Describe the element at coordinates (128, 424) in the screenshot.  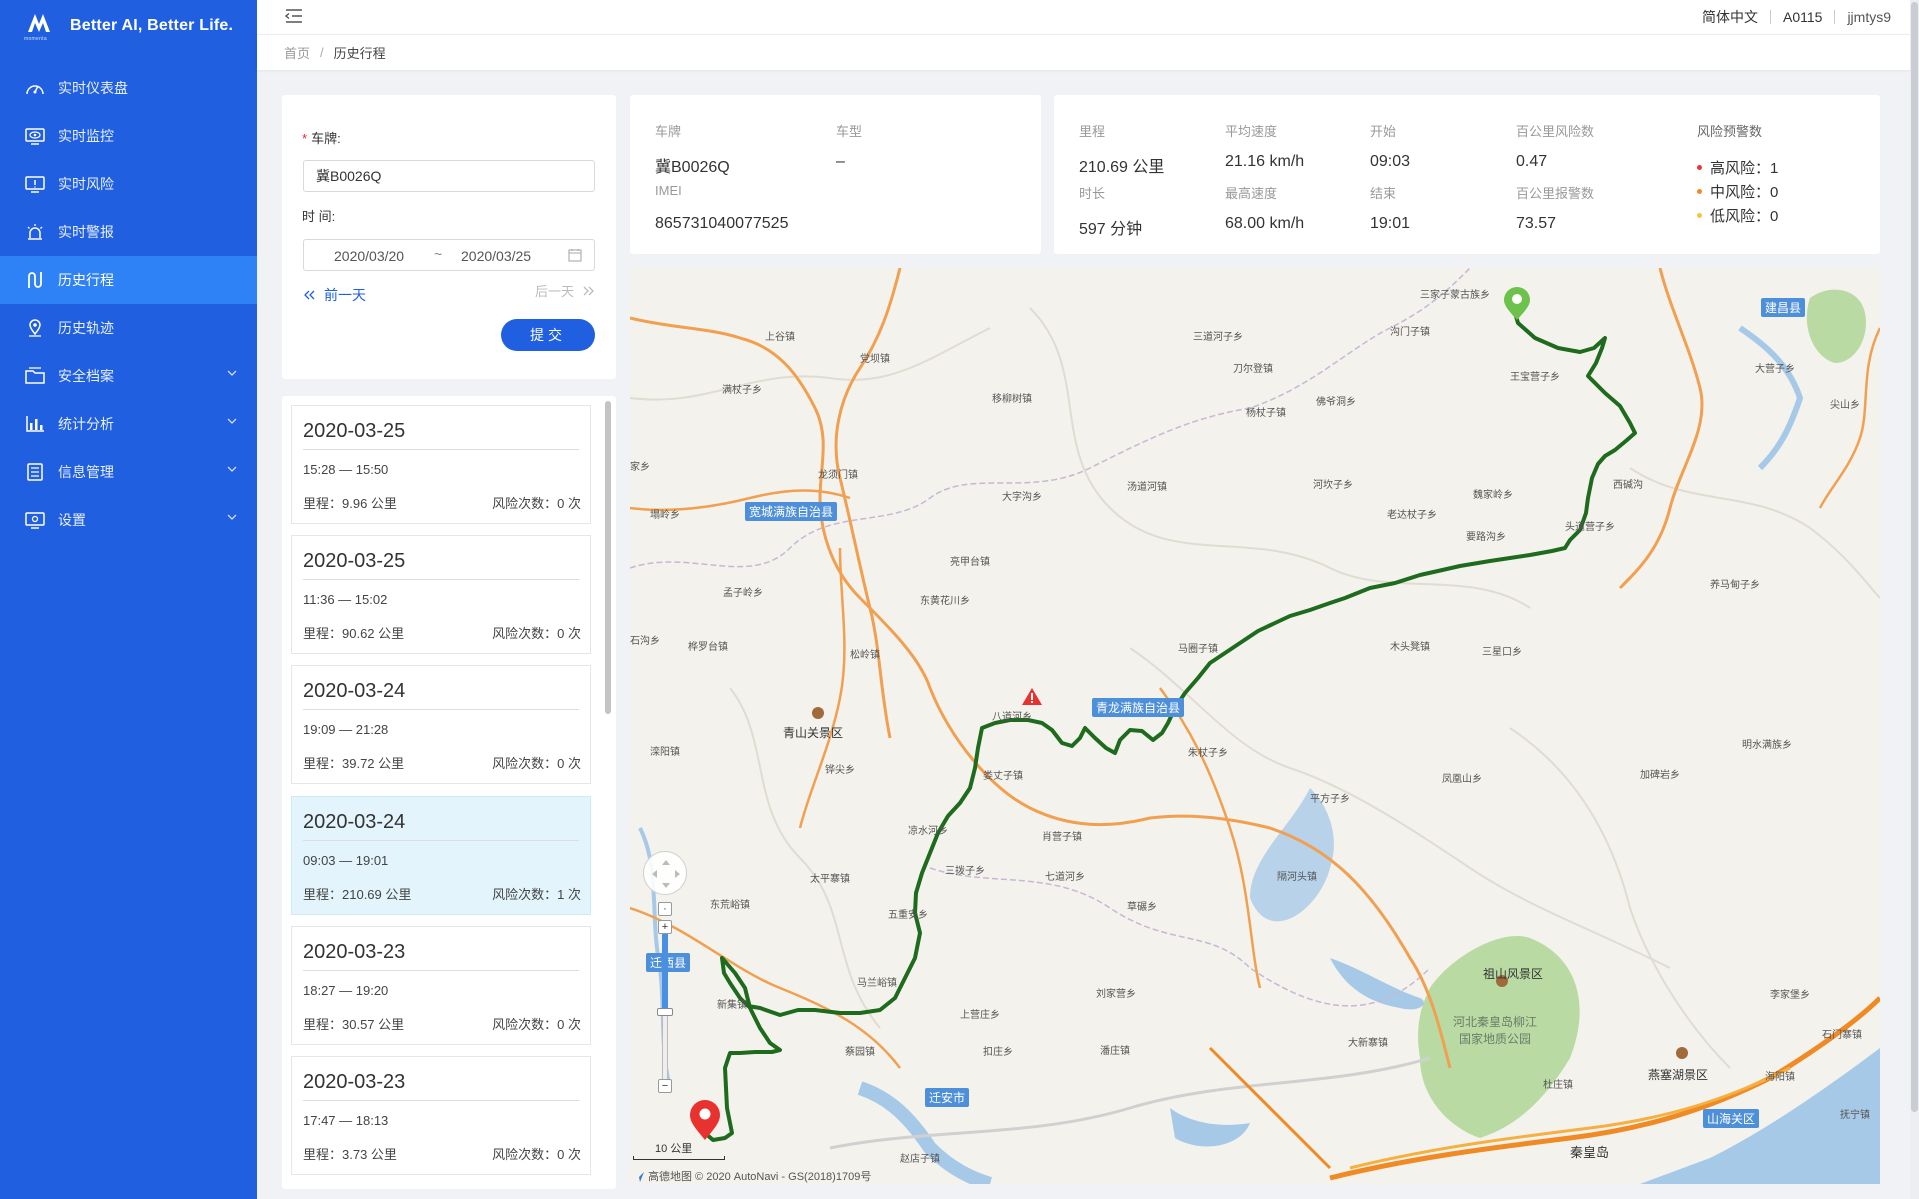
I see `sidebar-item-statistics: 统计分析` at that location.